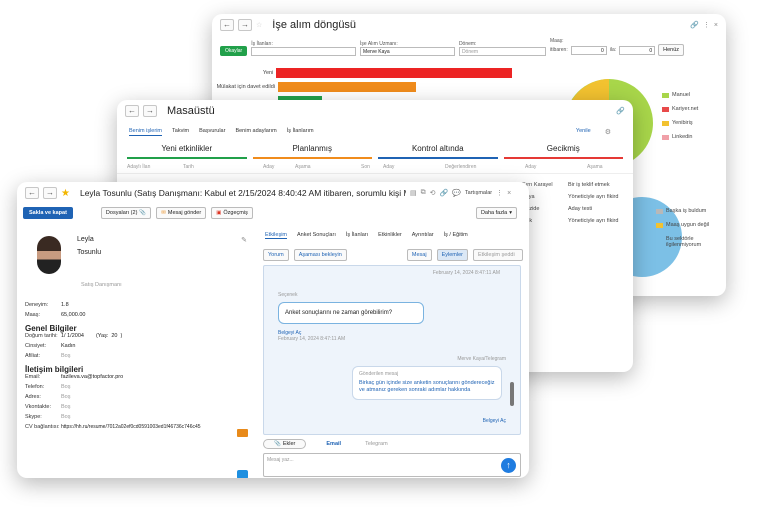  Describe the element at coordinates (407, 51) in the screenshot. I see `recruiter-filter-input: Merve Kaya` at that location.